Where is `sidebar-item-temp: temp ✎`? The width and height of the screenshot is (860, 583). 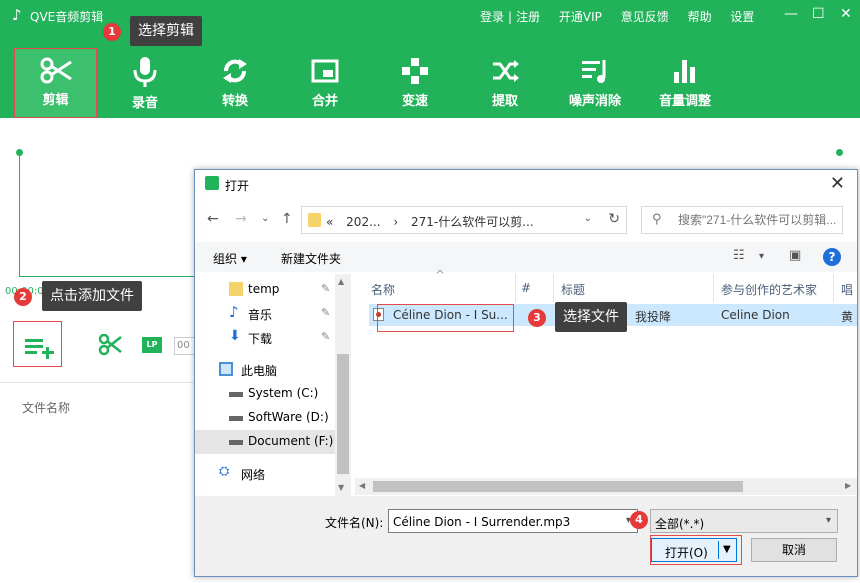 sidebar-item-temp: temp ✎ is located at coordinates (265, 290).